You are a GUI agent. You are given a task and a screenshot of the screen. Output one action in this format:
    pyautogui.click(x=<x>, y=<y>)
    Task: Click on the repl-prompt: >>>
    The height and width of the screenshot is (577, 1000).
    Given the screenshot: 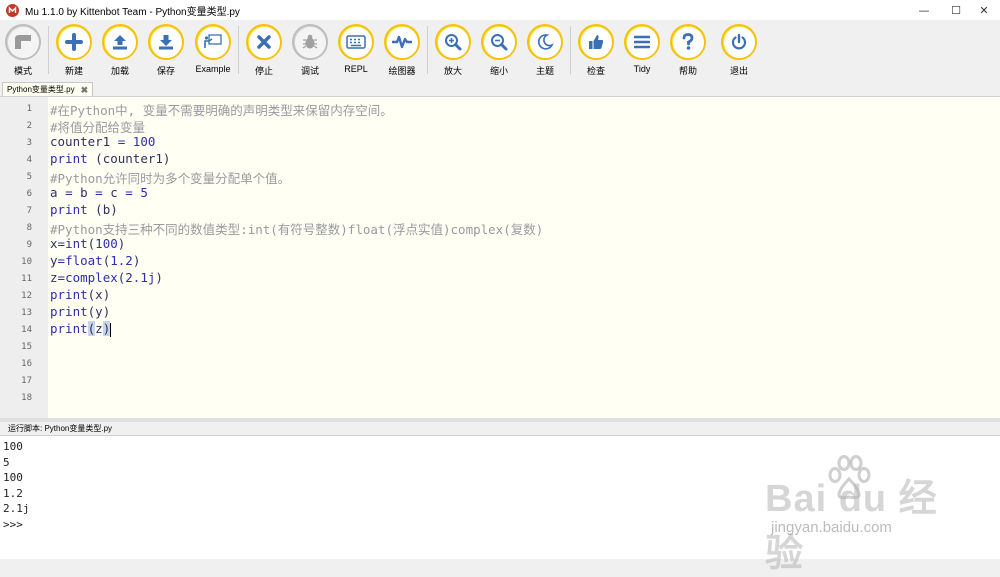 What is the action you would take?
    pyautogui.click(x=13, y=524)
    